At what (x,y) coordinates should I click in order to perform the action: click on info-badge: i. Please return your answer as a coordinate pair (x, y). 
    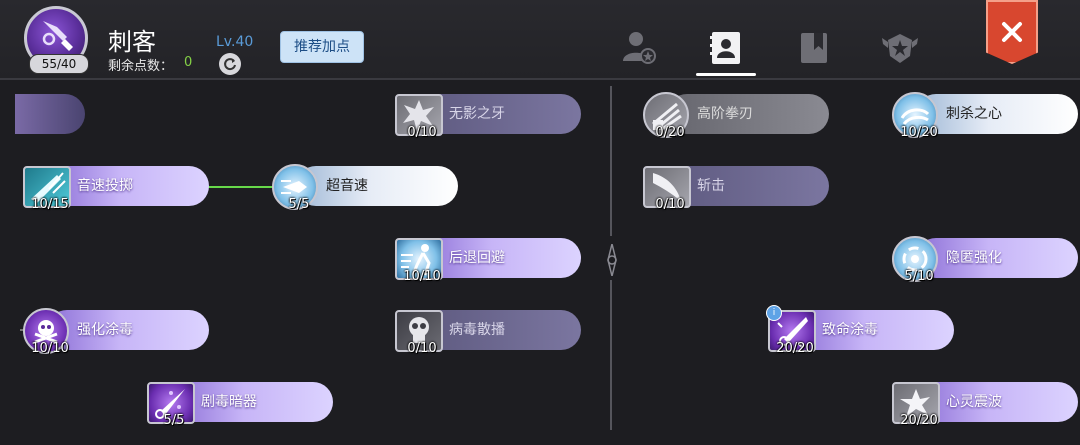
    Looking at the image, I should click on (774, 313).